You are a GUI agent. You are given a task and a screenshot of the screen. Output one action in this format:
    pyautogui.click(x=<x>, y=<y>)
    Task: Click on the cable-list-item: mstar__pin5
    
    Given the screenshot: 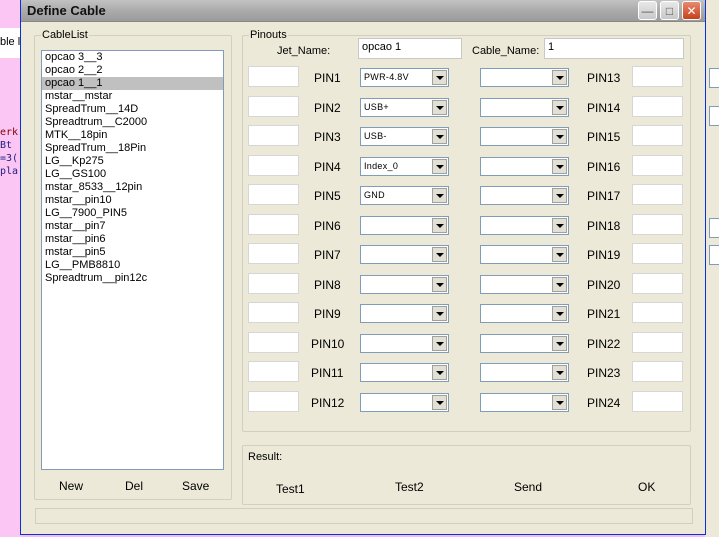 What is the action you would take?
    pyautogui.click(x=132, y=252)
    